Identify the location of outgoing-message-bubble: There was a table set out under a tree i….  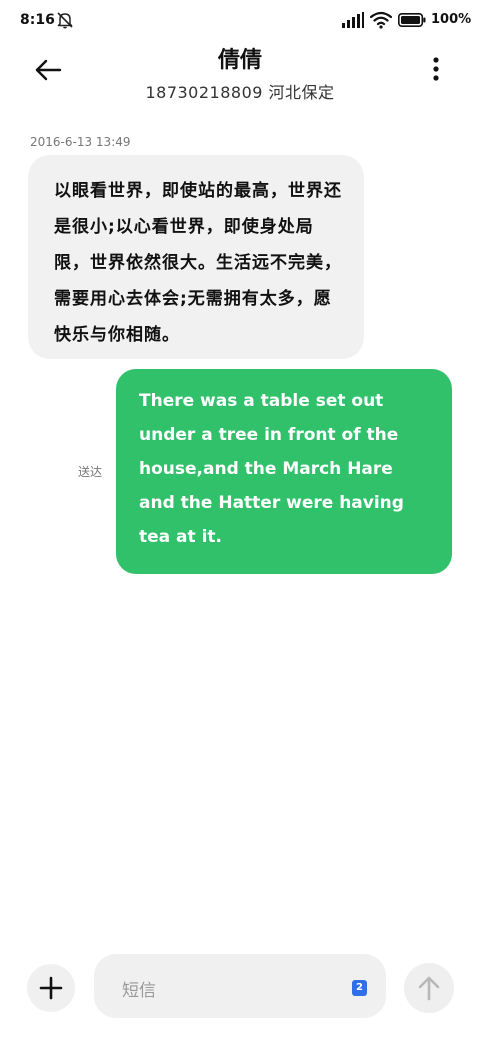
(284, 471).